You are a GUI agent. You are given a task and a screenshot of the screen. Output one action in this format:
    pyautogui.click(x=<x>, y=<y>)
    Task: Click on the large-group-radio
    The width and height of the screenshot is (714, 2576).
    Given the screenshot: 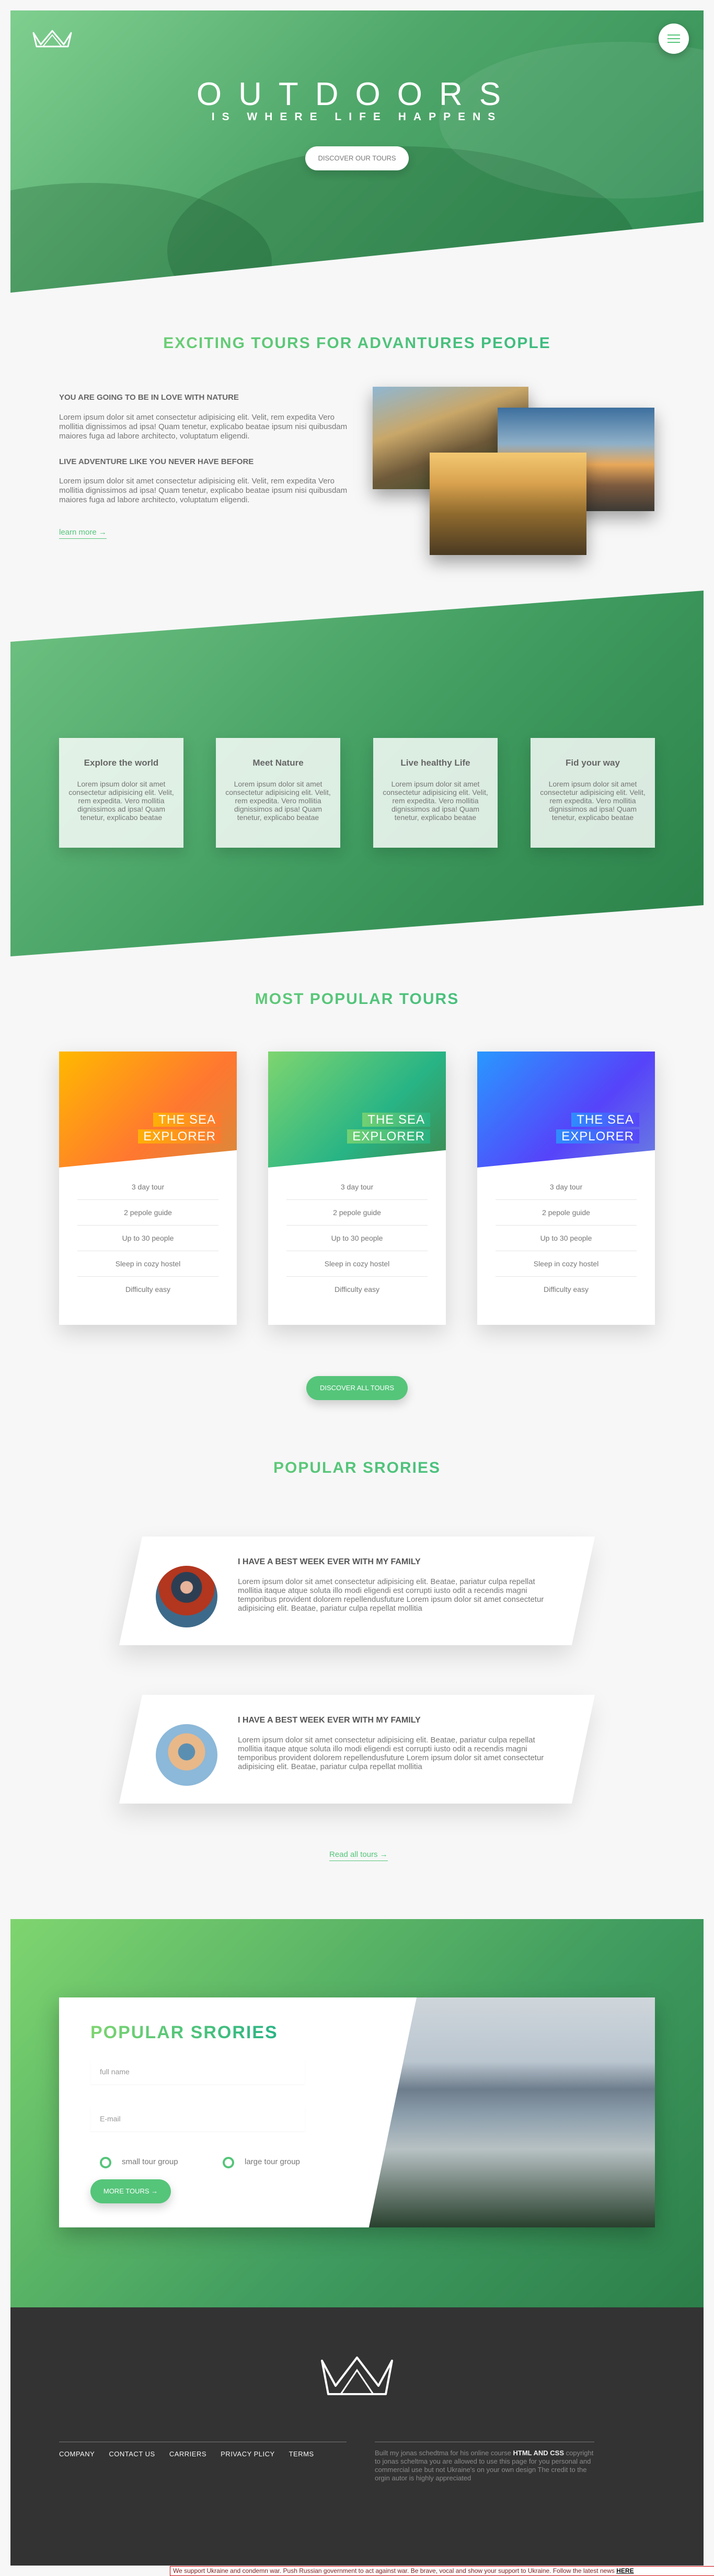 What is the action you would take?
    pyautogui.click(x=229, y=2162)
    